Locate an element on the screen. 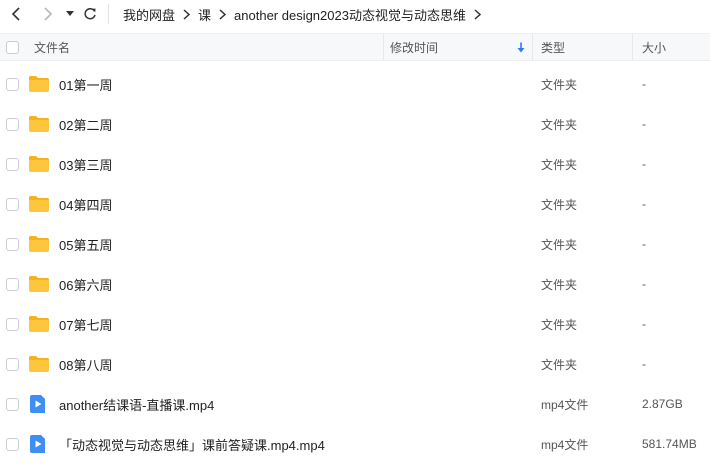 This screenshot has height=465, width=710. file-row: 03第三周 文件夹 - is located at coordinates (355, 164).